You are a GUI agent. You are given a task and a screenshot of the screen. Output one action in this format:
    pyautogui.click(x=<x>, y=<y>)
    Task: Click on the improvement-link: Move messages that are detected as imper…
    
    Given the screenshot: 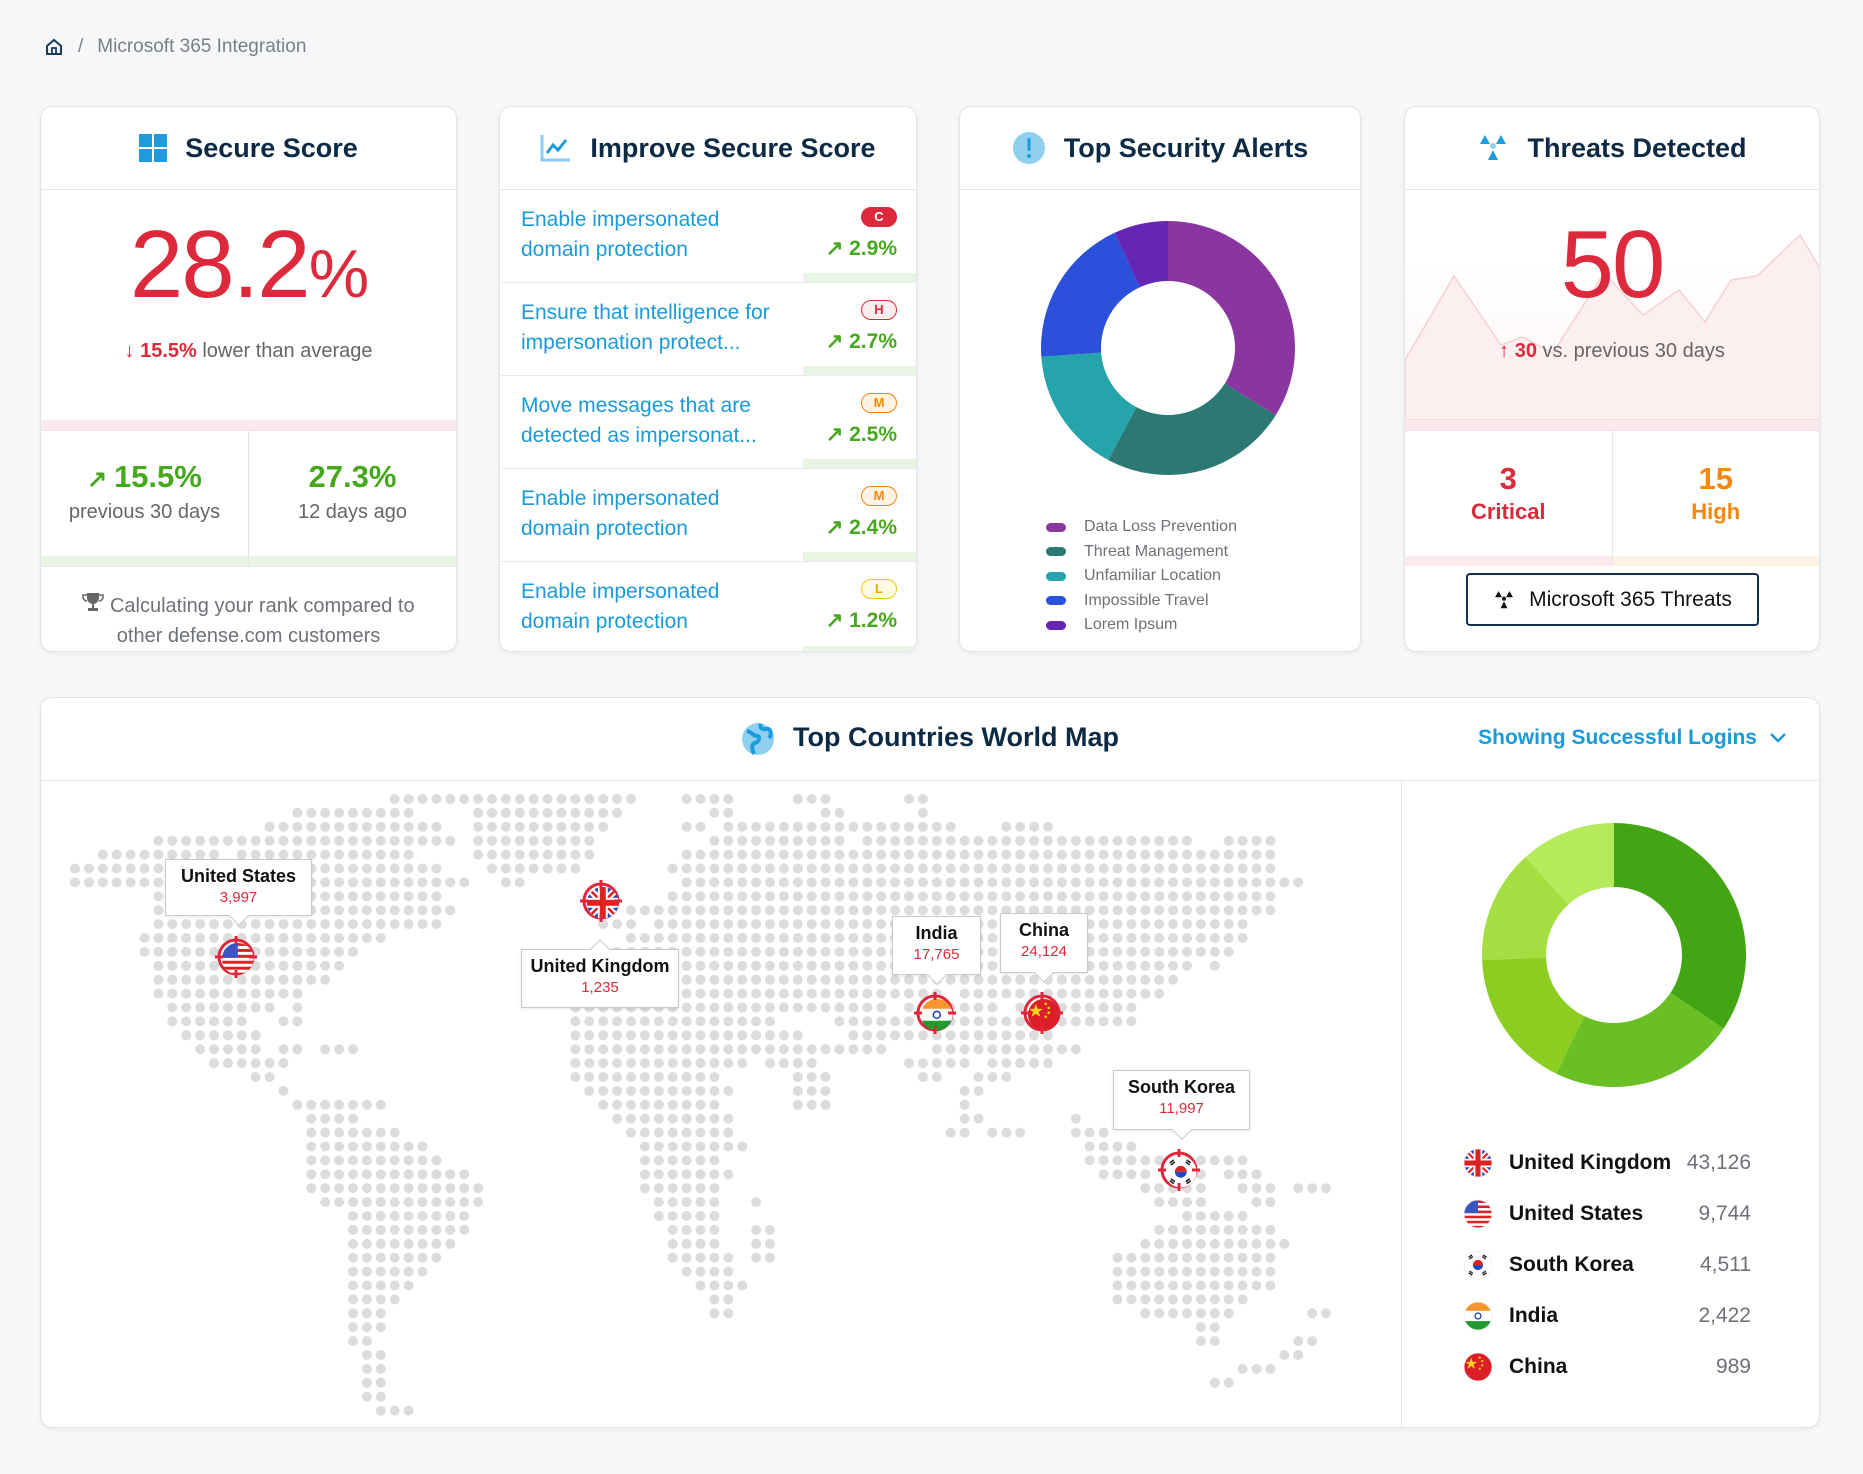 What is the action you would take?
    pyautogui.click(x=656, y=421)
    